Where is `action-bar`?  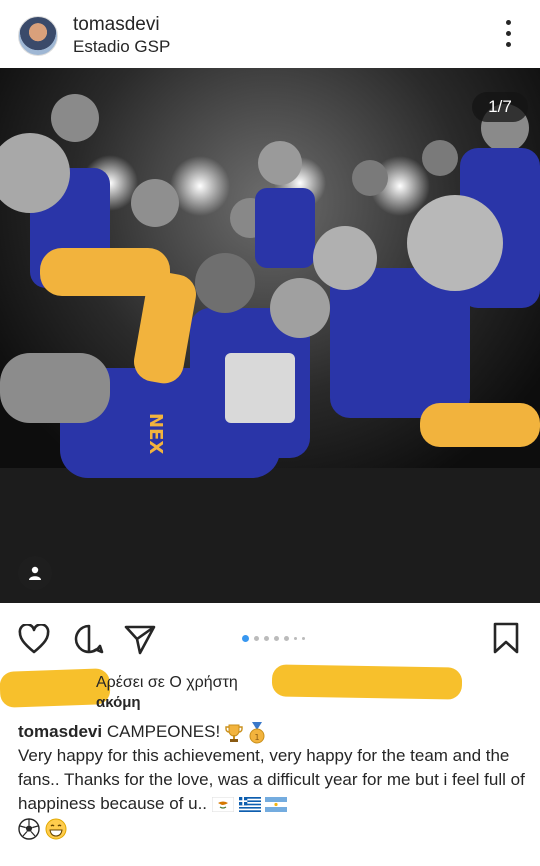
action-bar is located at coordinates (270, 633).